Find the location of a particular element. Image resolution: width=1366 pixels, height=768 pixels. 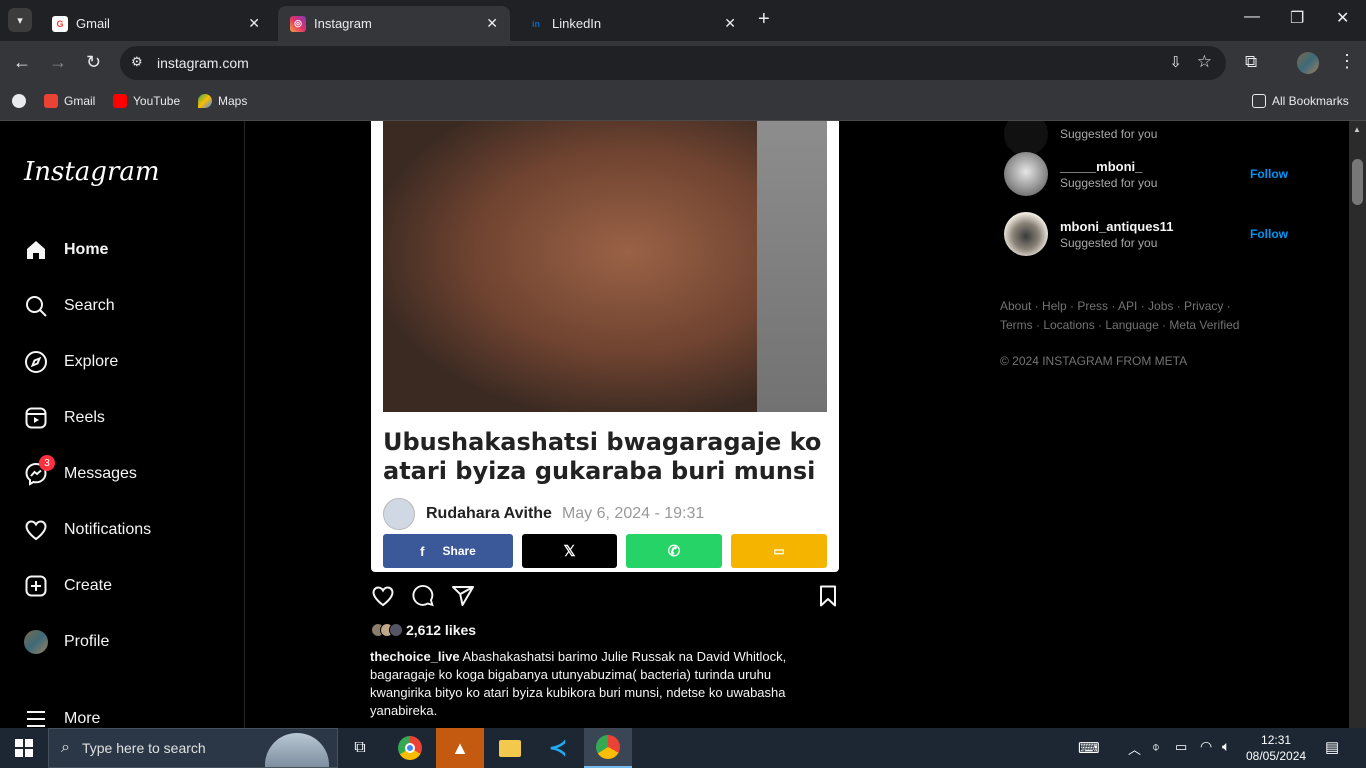

tab-title: LinkedIn is located at coordinates (577, 23).